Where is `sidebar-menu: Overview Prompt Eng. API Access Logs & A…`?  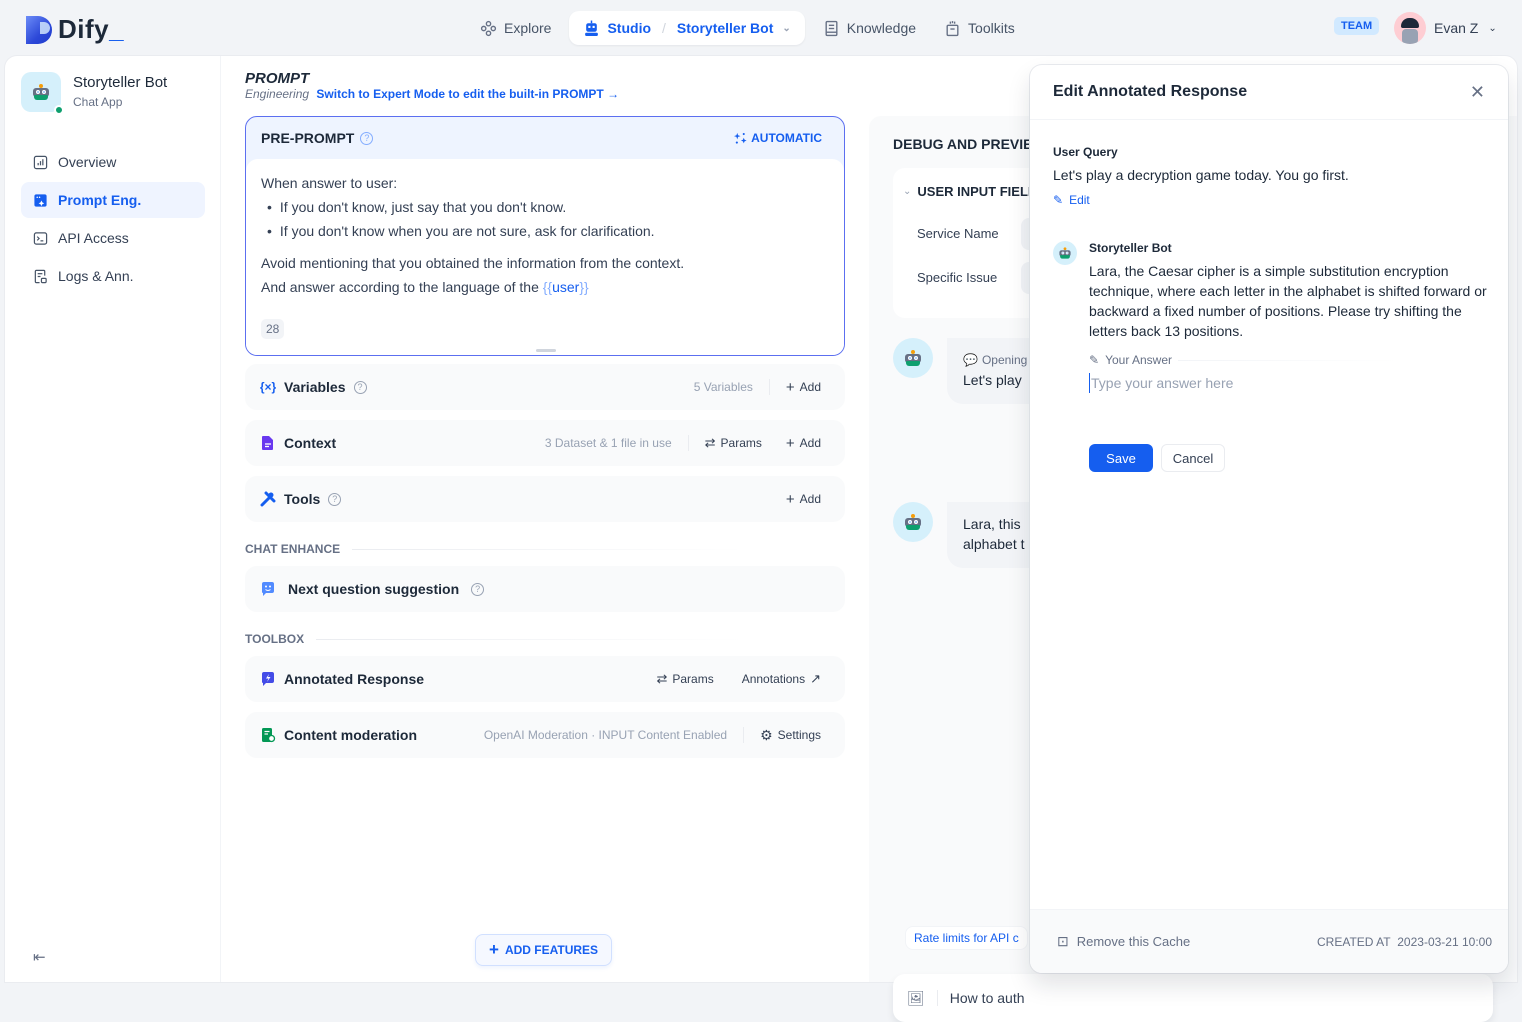 sidebar-menu: Overview Prompt Eng. API Access Logs & A… is located at coordinates (113, 220).